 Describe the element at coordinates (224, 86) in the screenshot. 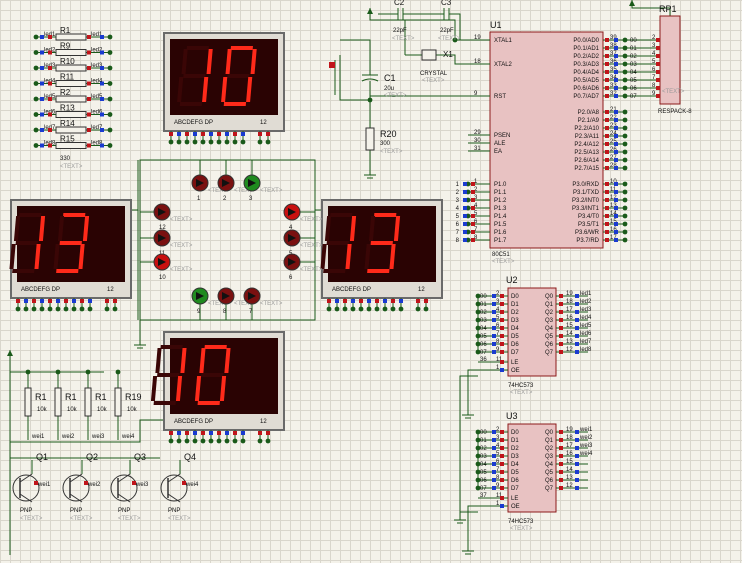

I see `display-top: ABCDEFG DP 12` at that location.